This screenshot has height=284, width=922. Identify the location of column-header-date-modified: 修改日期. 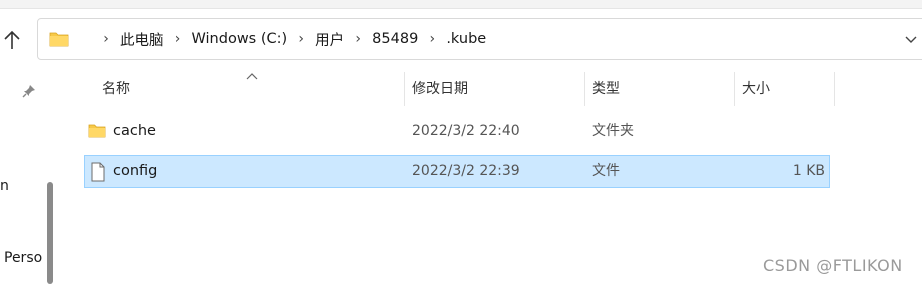
(440, 89).